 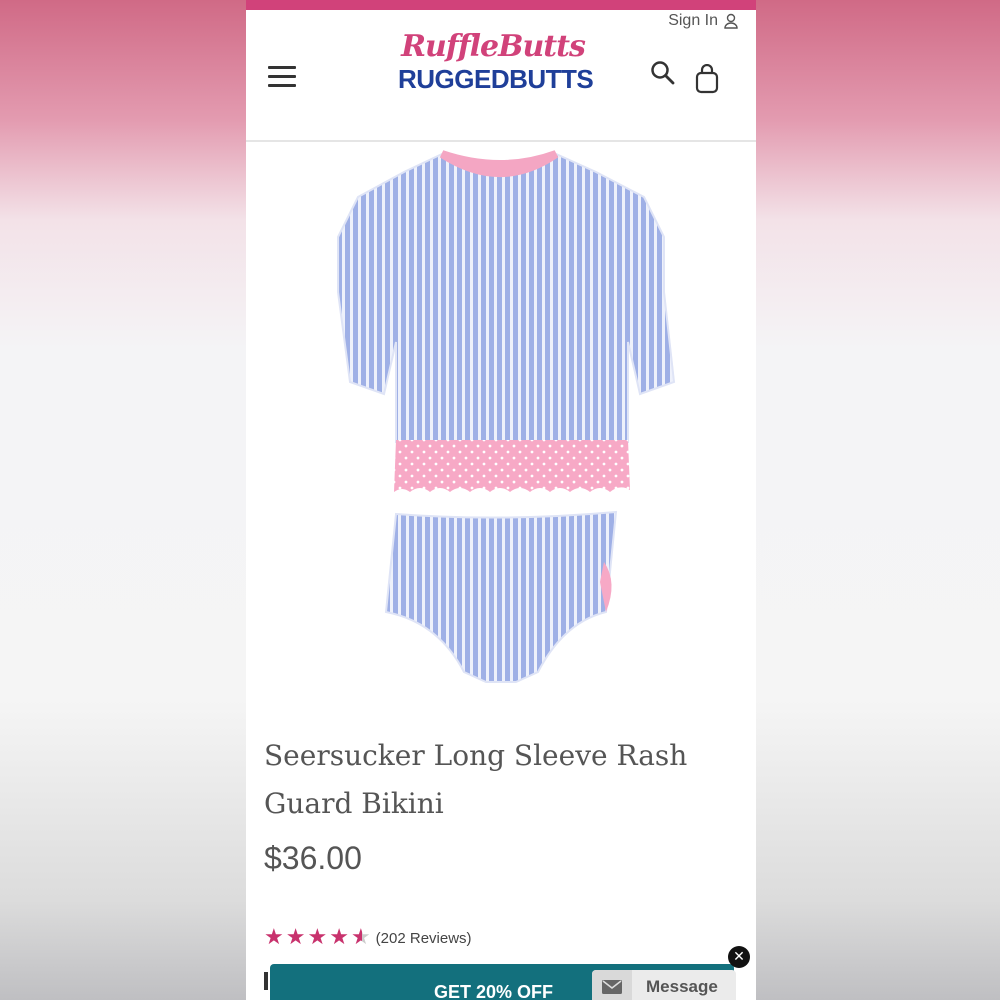 I want to click on shopping-bag-icon, so click(x=707, y=78).